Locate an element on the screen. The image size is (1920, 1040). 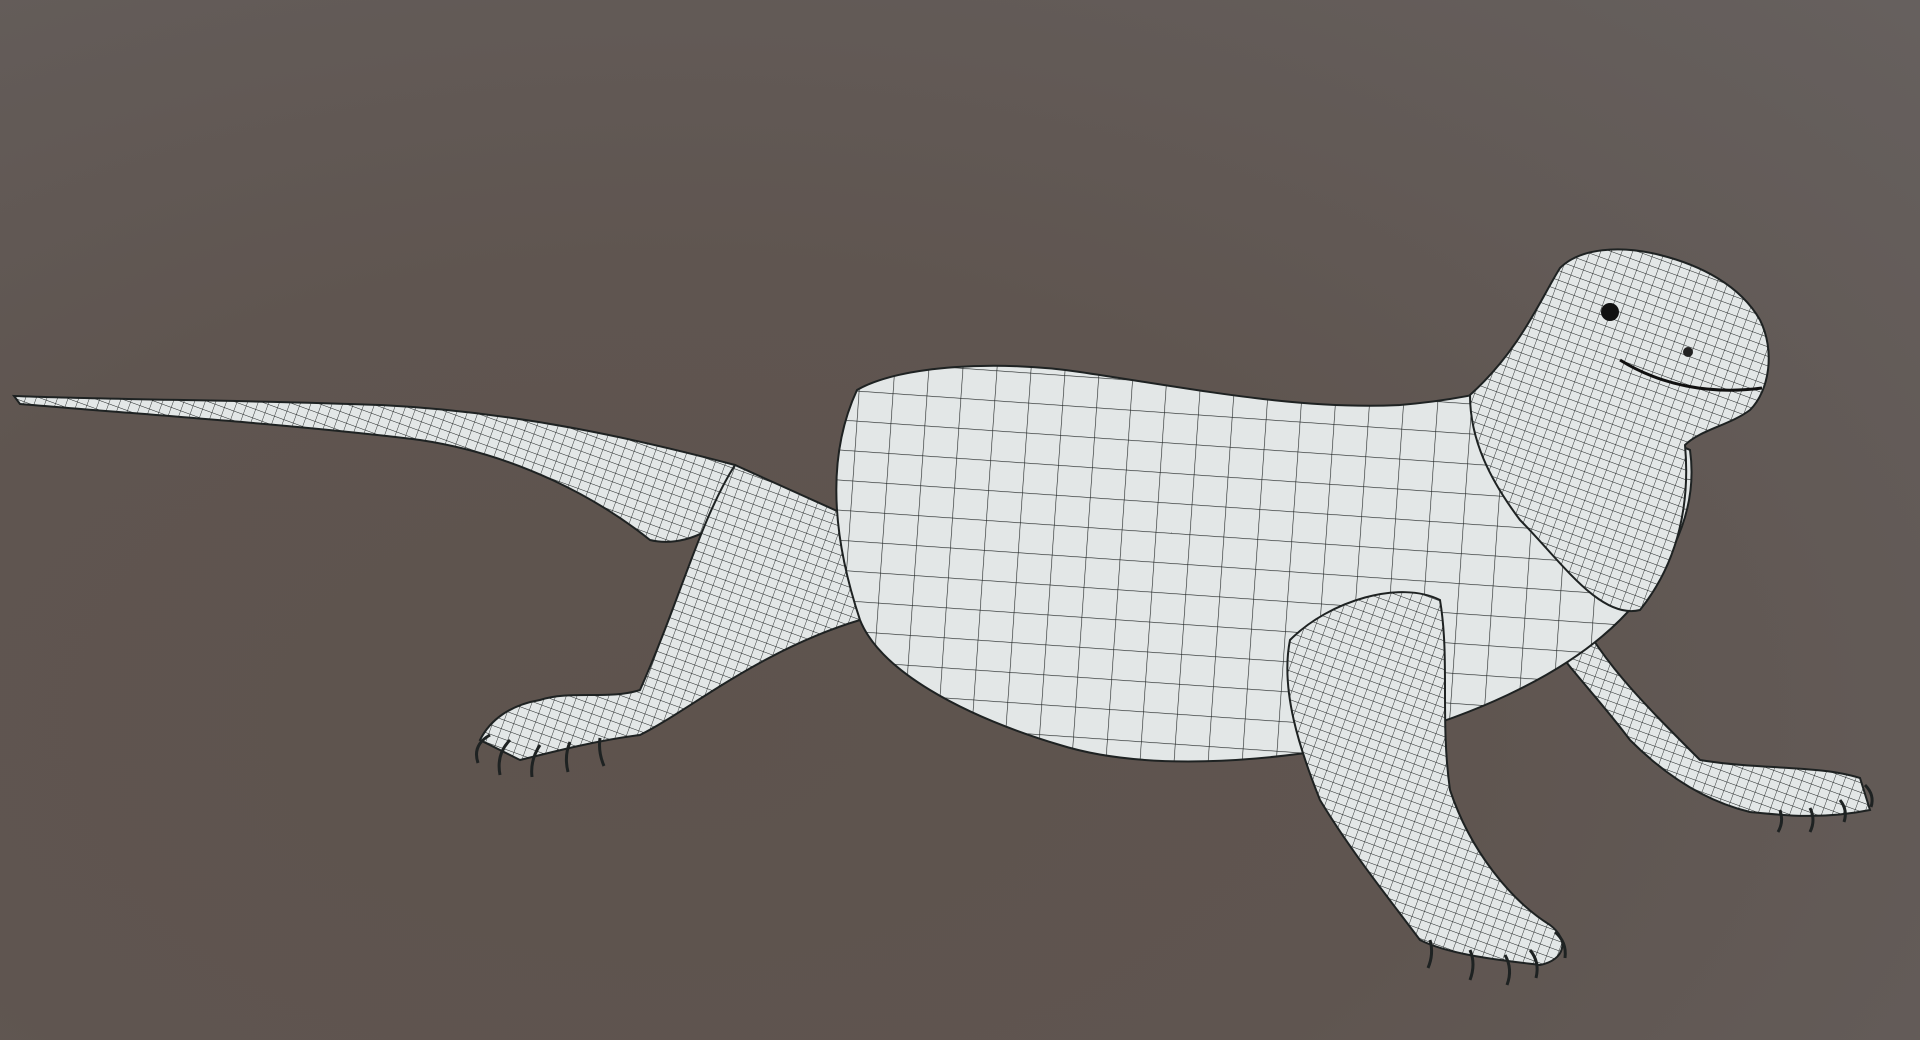
lizard-nostril is located at coordinates (1688, 352).